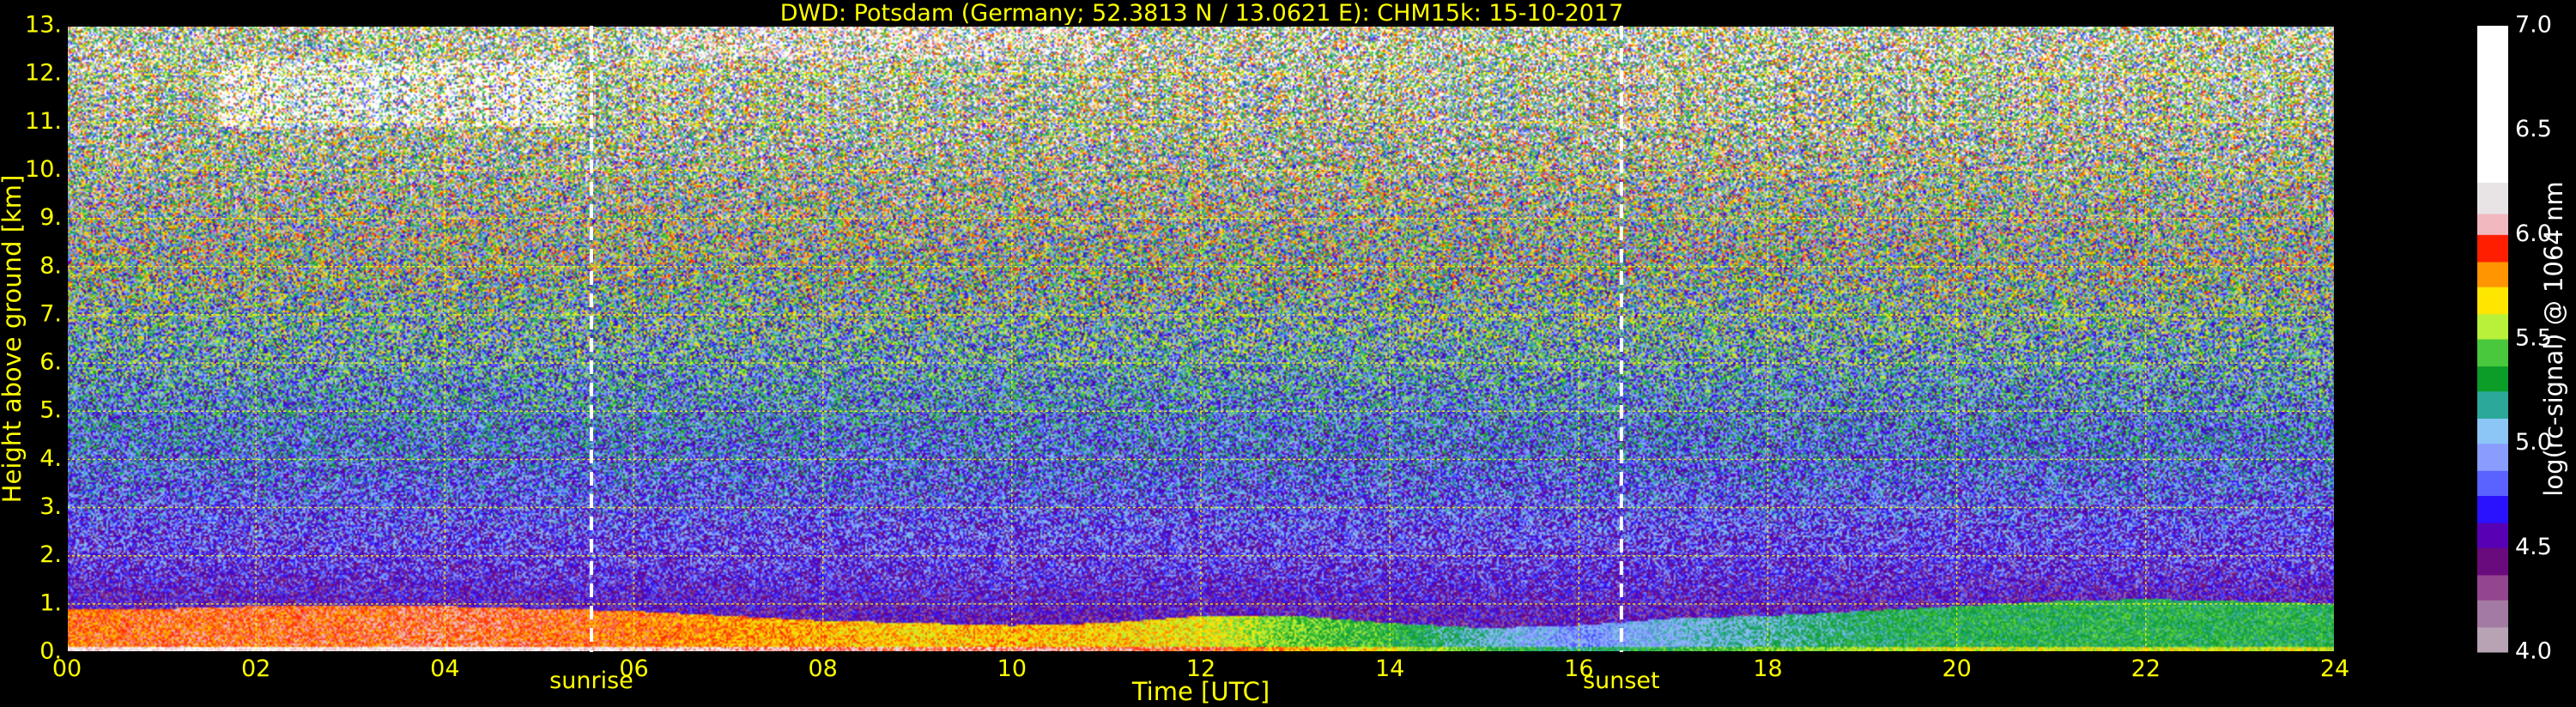  What do you see at coordinates (67, 669) in the screenshot?
I see `x-tick-label: 00` at bounding box center [67, 669].